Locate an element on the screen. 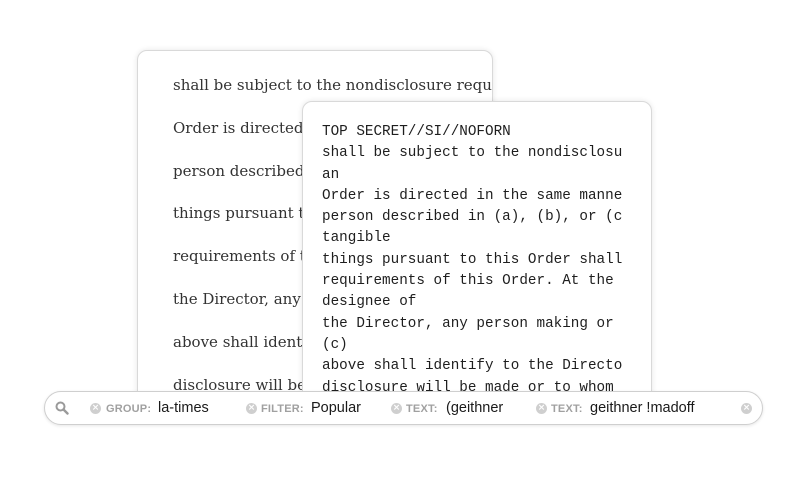 The width and height of the screenshot is (802, 479). ocr-text-line: designee of is located at coordinates (369, 302).